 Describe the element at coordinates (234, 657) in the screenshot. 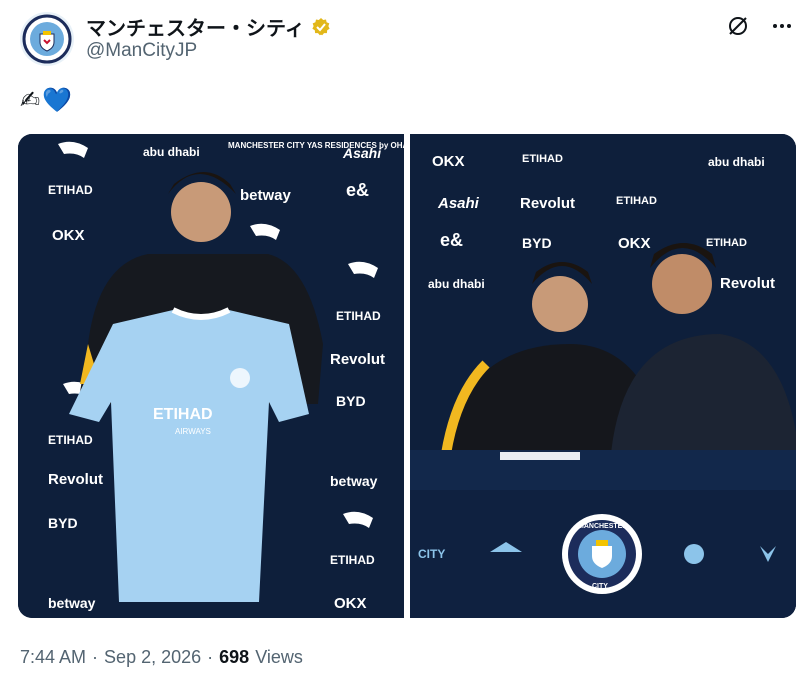

I see `views-count: 698` at that location.